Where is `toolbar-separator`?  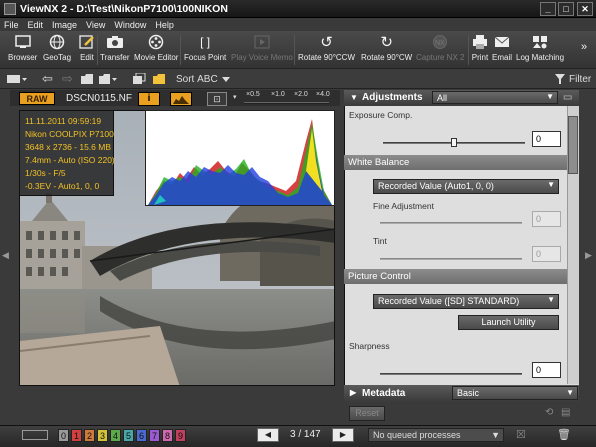 toolbar-separator is located at coordinates (294, 50).